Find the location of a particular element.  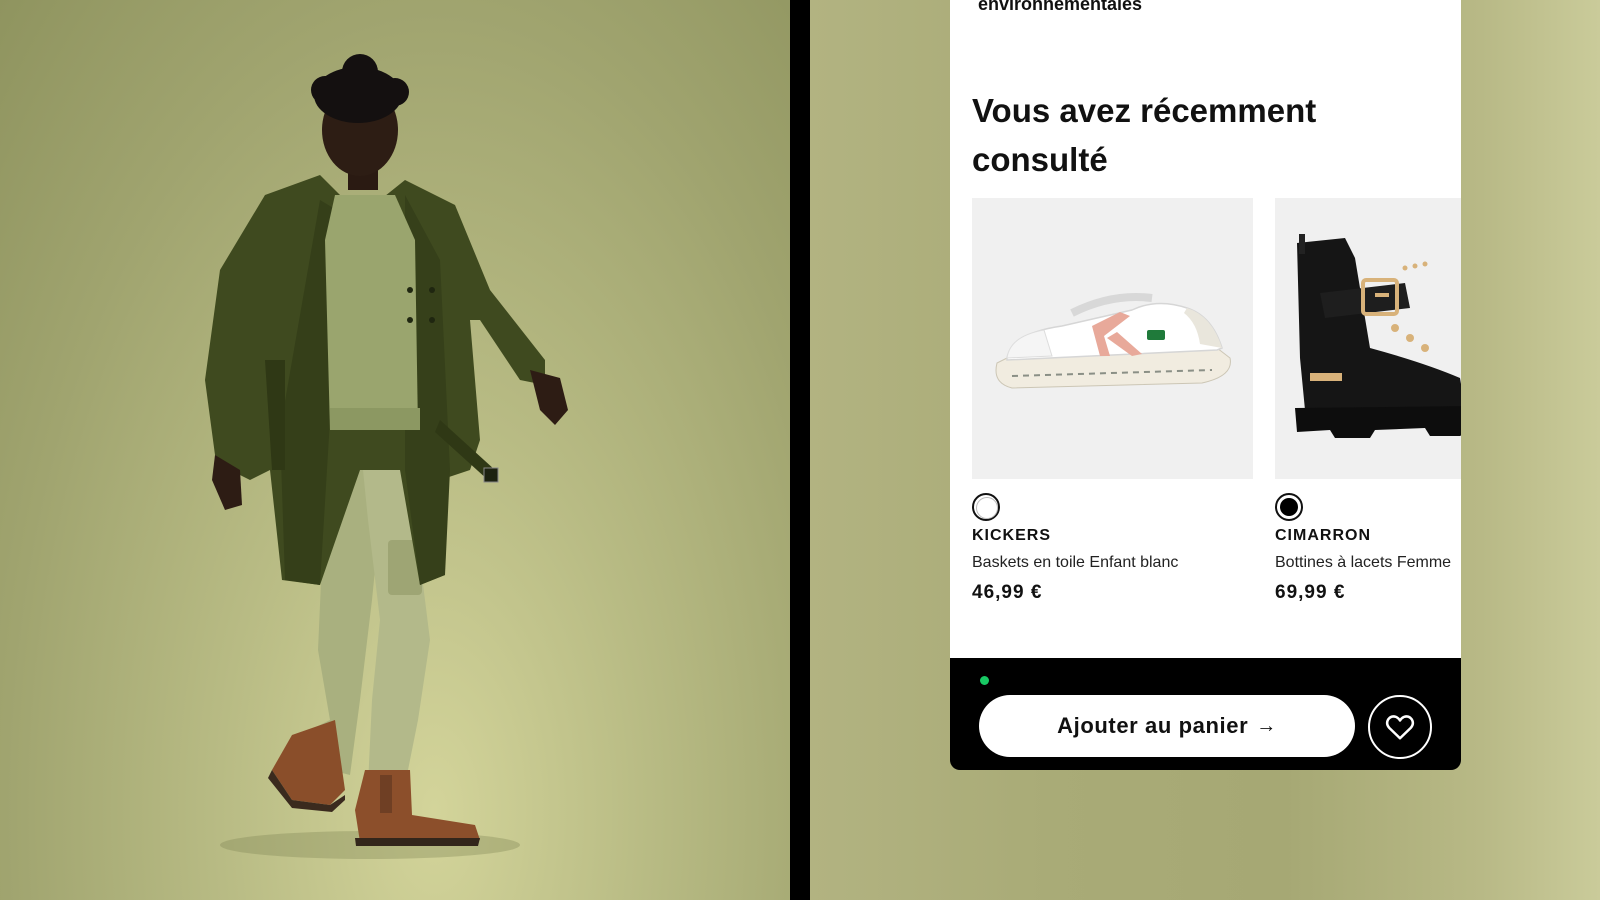

add-to-cart-button: Ajouter au panier → is located at coordinates (1167, 726).